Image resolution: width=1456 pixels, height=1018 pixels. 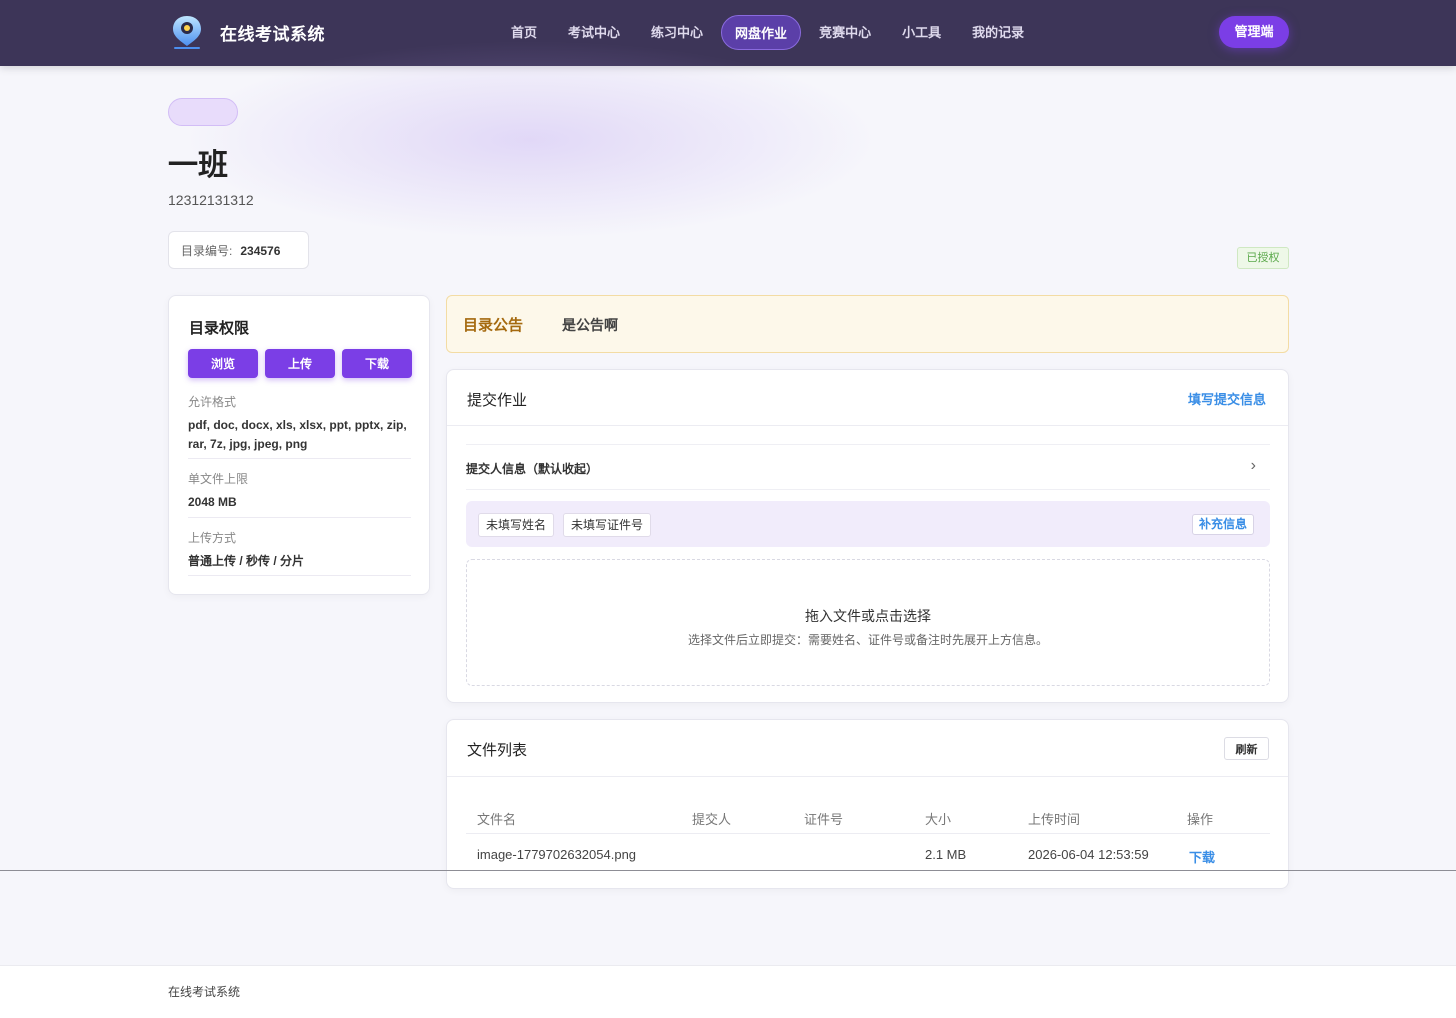 I want to click on dropzone-title: 拖入文件或点击选择, so click(x=868, y=616).